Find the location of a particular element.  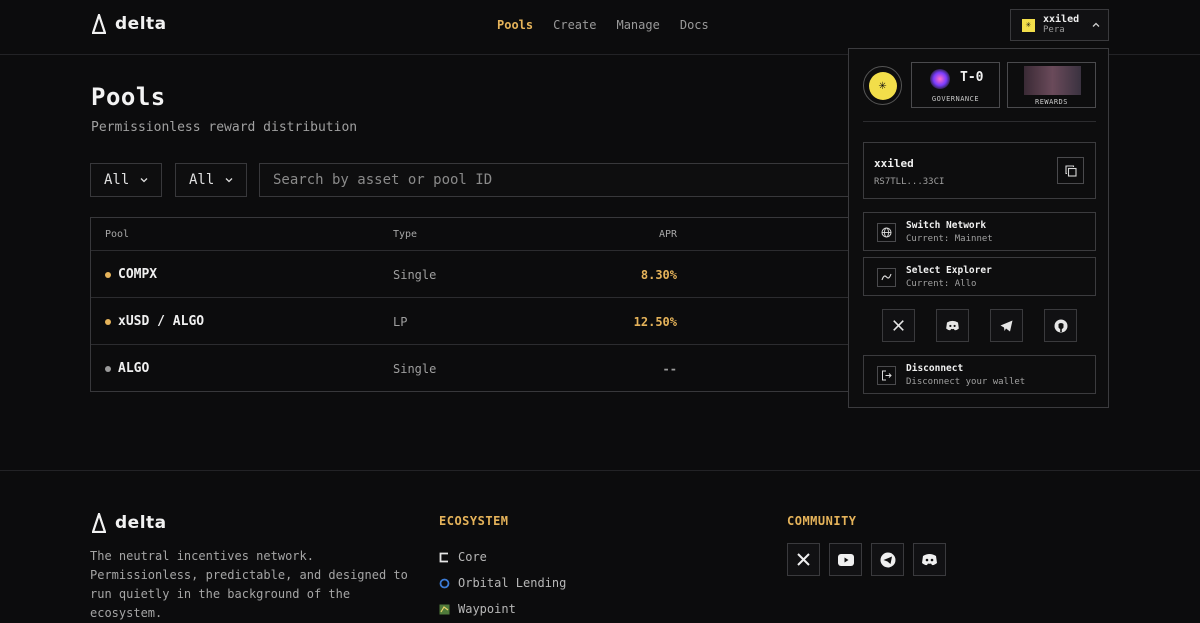

switch-network-current: Current: Mainnet is located at coordinates (949, 239).